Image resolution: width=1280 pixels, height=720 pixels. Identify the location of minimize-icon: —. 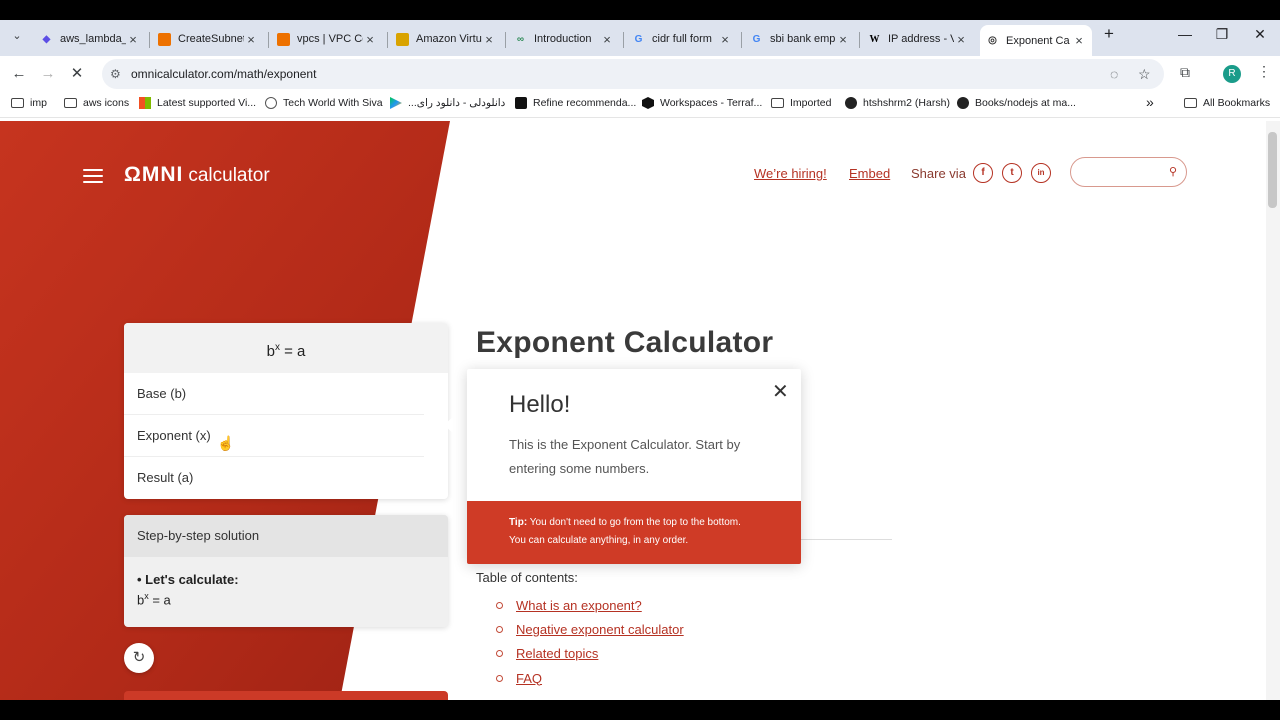
(1185, 34).